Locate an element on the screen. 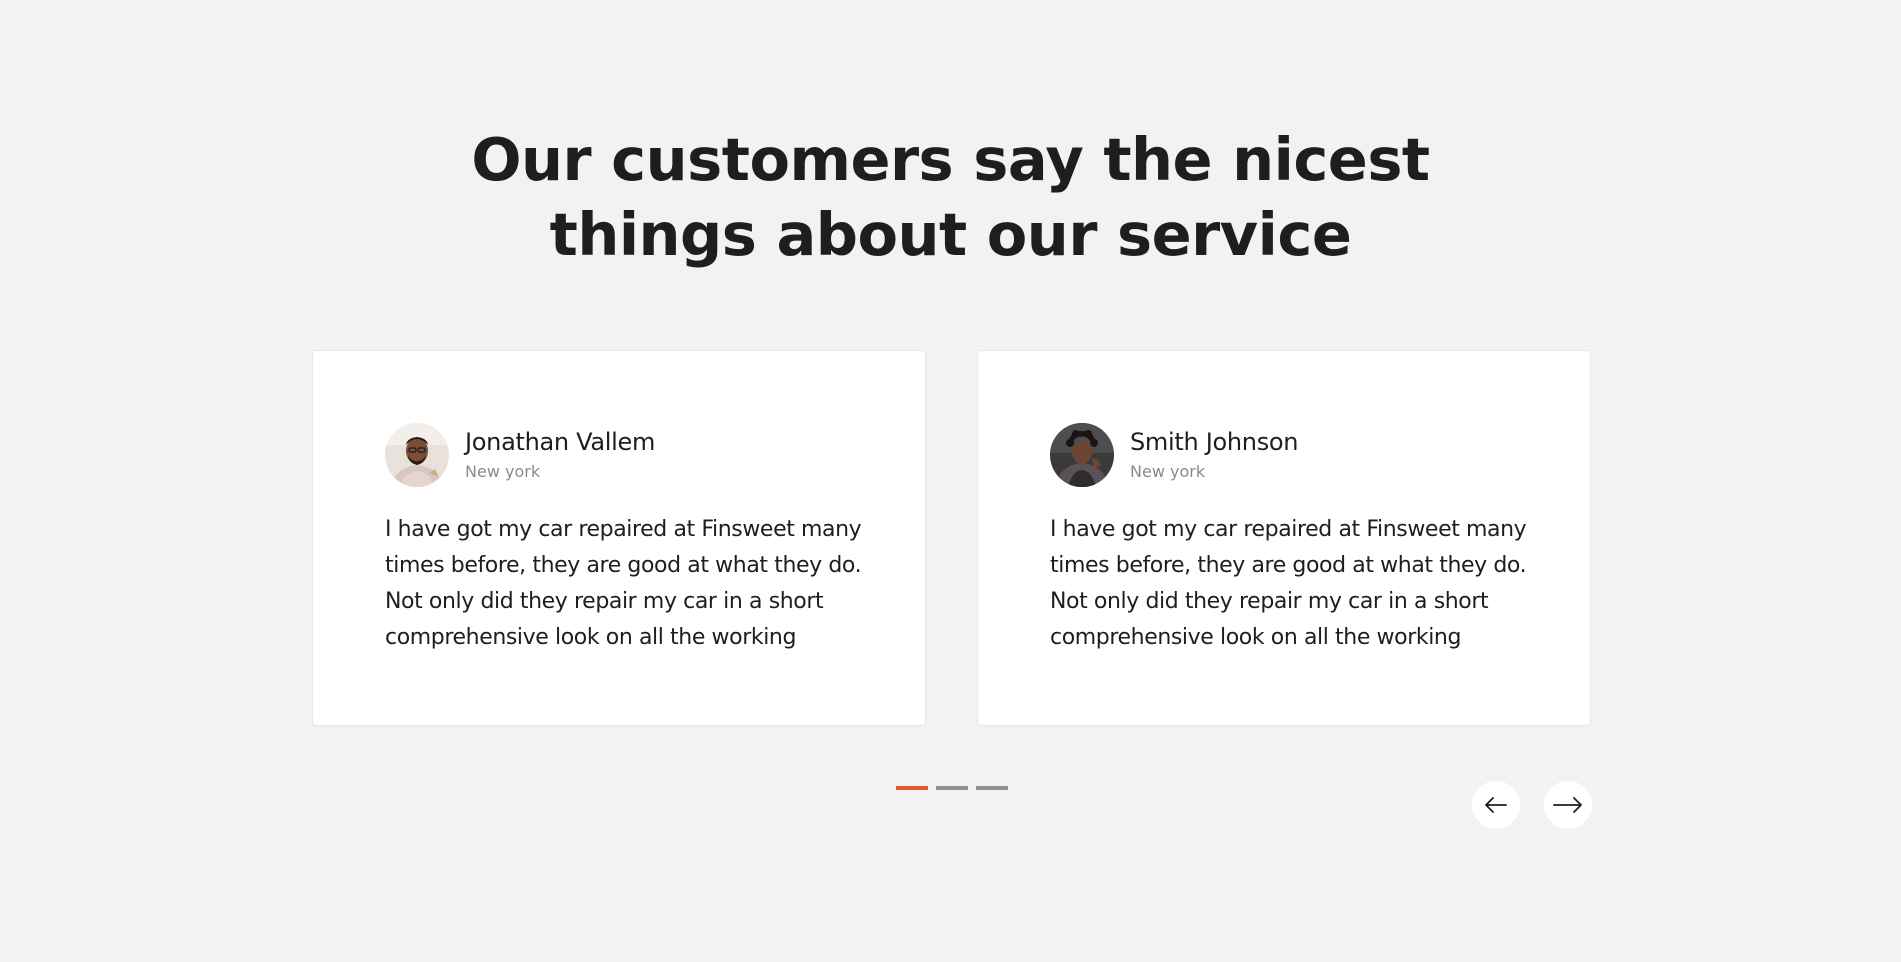  arrow-left-icon is located at coordinates (1496, 805).